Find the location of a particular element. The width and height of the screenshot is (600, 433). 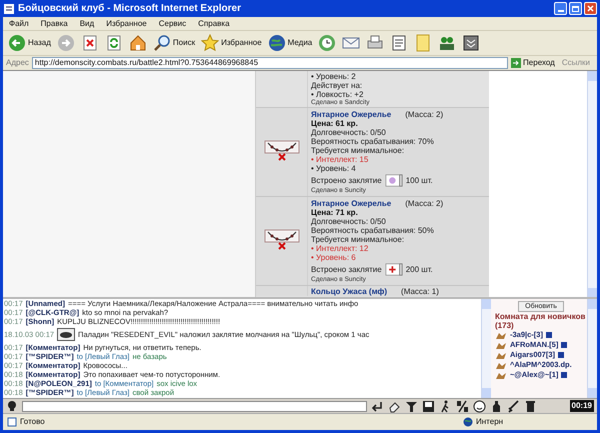

bin-icon is located at coordinates (530, 406).